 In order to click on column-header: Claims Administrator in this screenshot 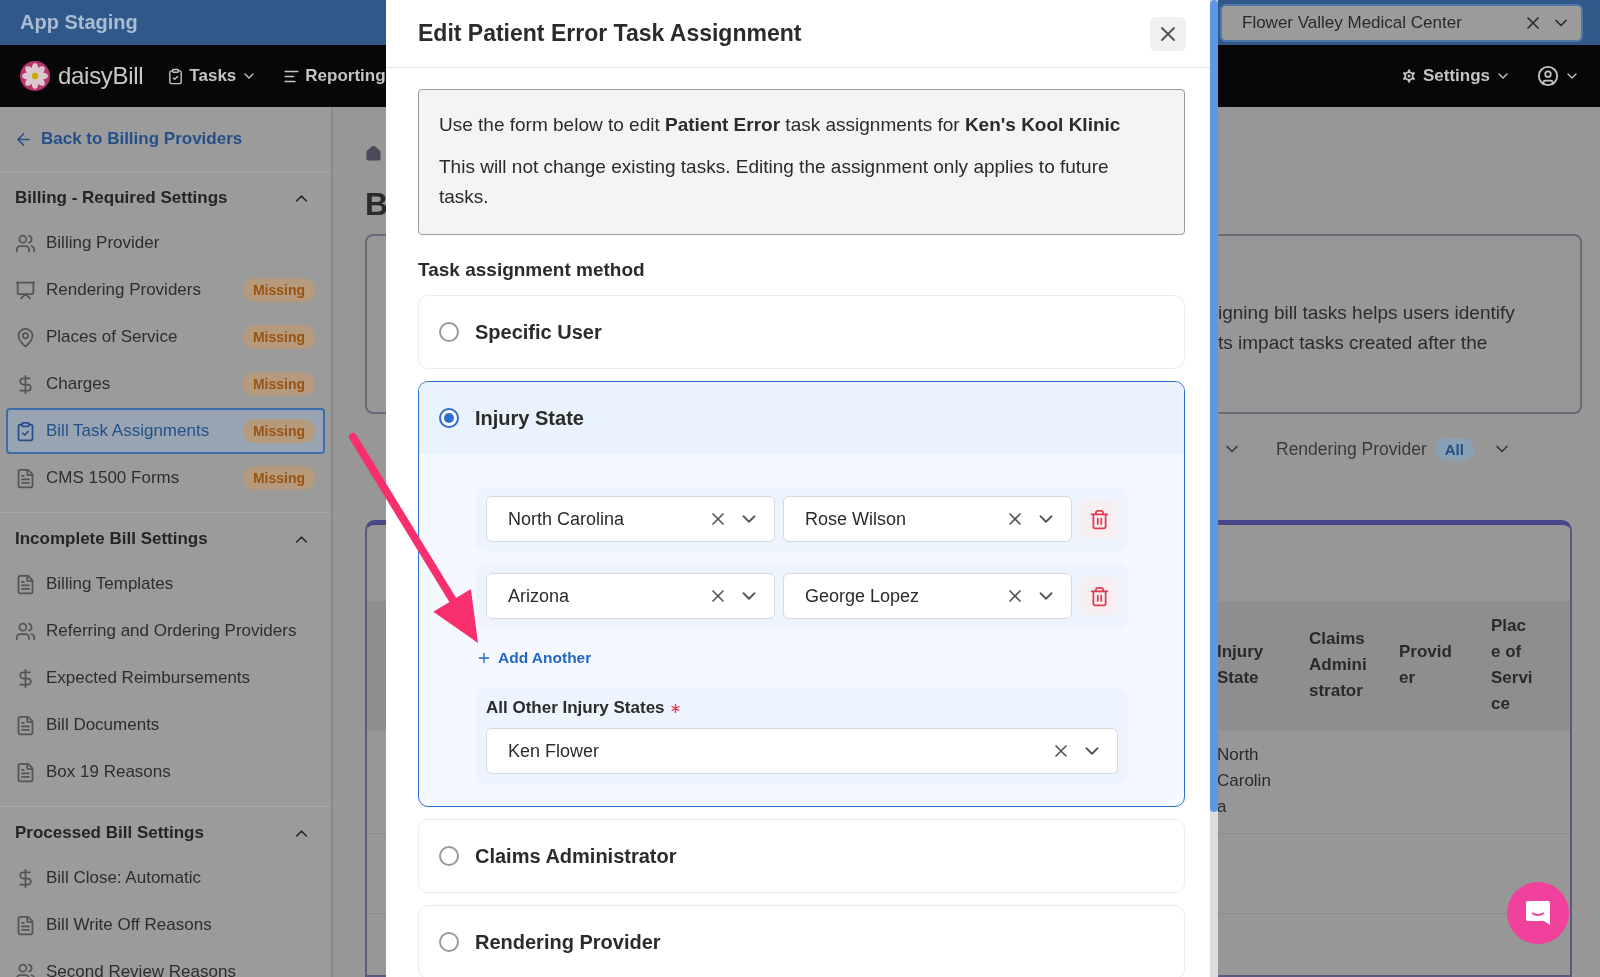, I will do `click(1338, 665)`.